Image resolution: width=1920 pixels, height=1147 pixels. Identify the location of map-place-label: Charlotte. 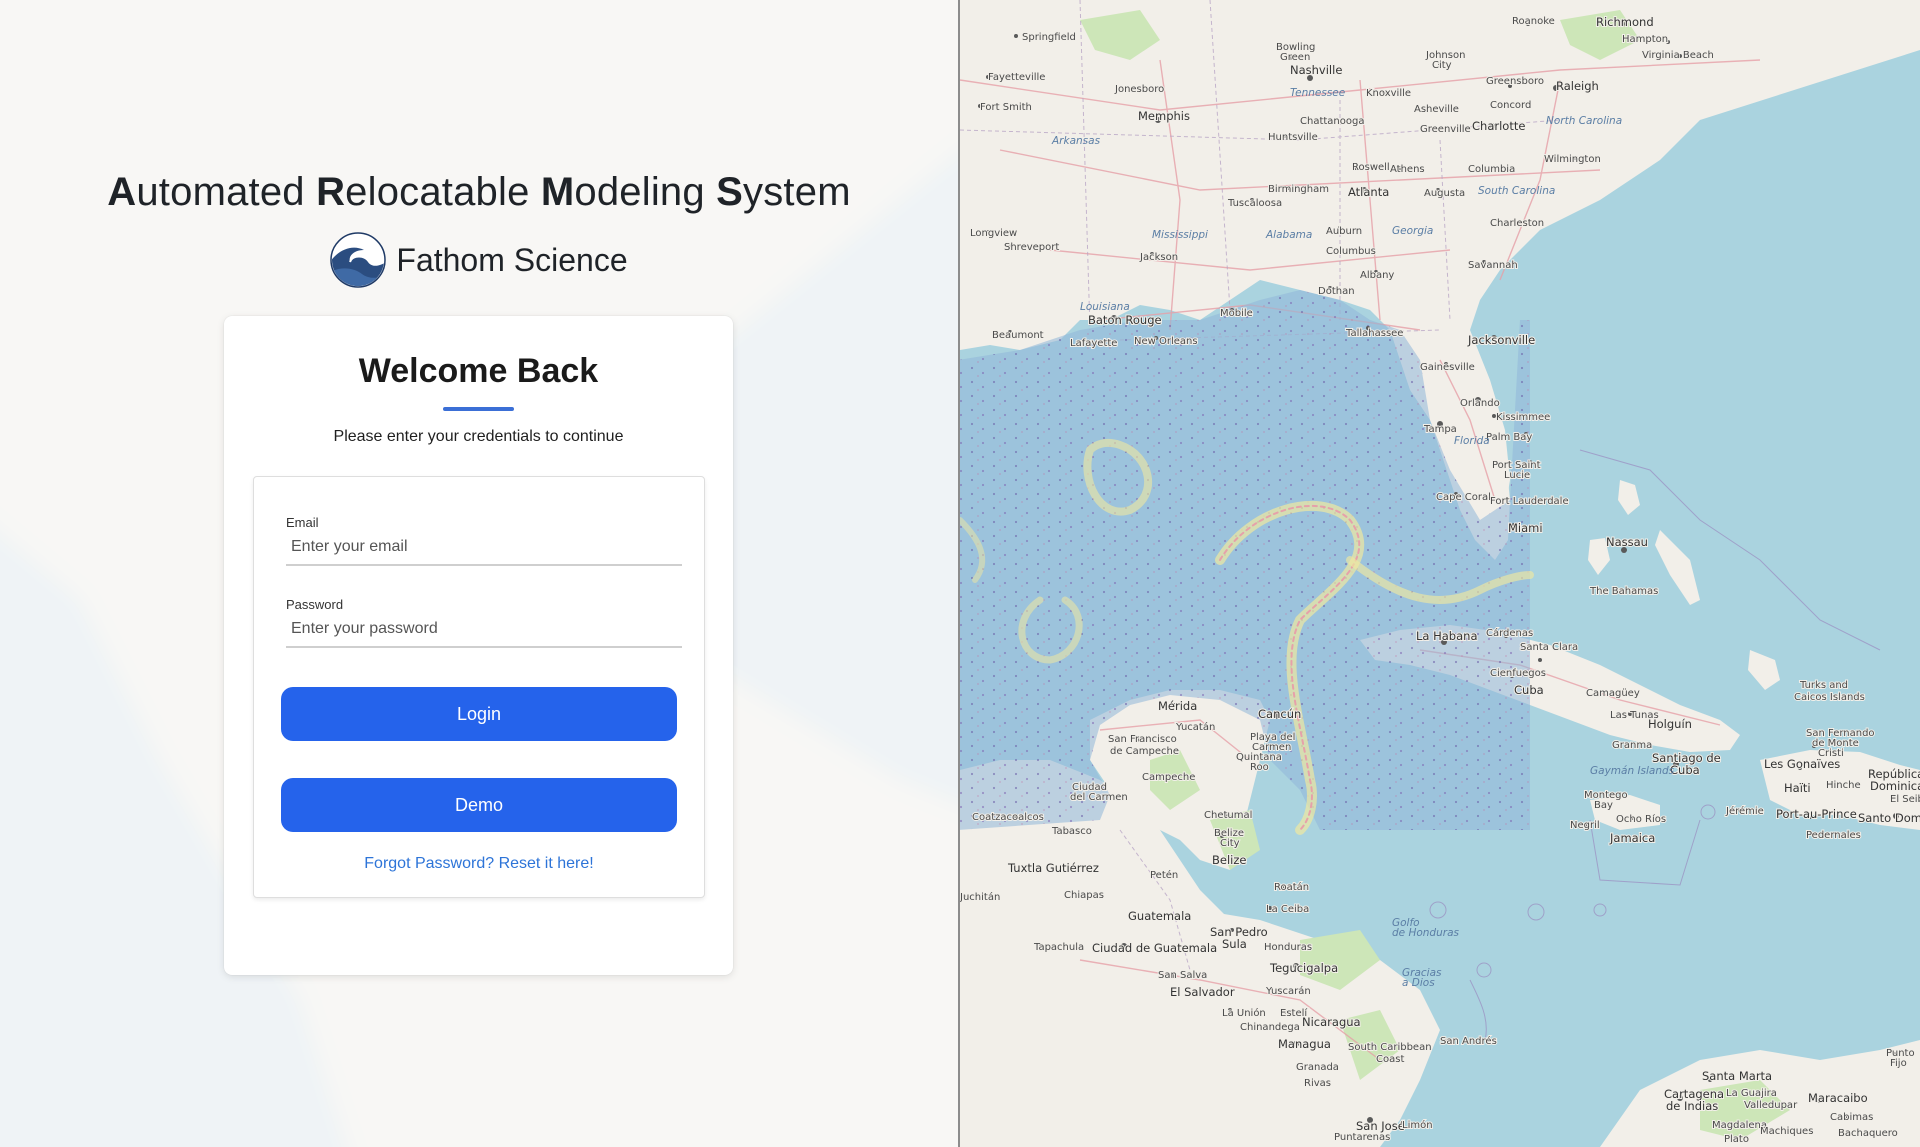
(1498, 126).